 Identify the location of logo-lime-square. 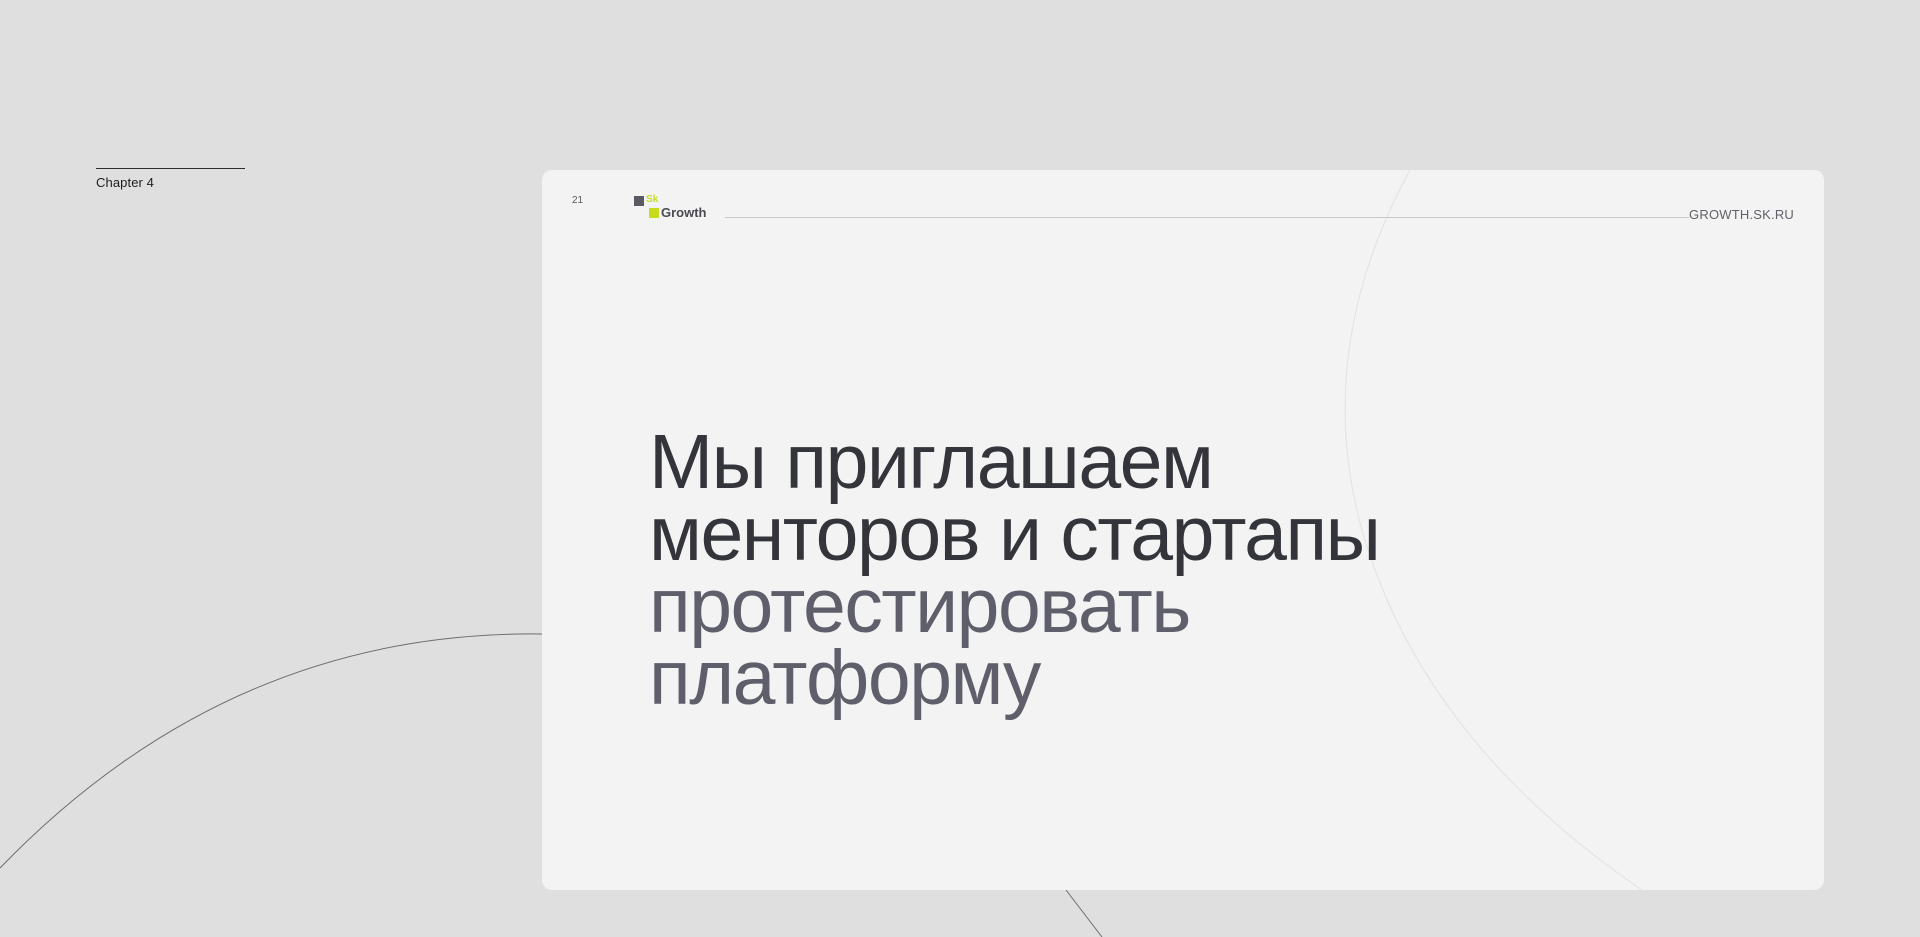
(654, 213).